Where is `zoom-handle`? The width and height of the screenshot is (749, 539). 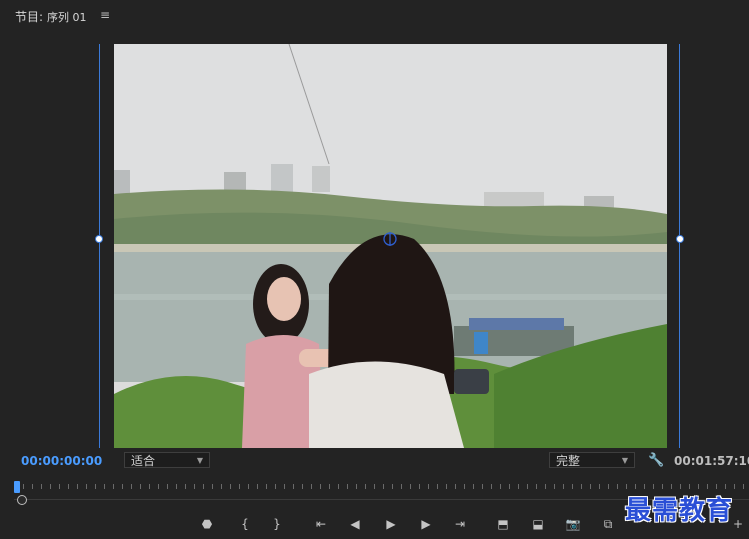
zoom-handle is located at coordinates (22, 500).